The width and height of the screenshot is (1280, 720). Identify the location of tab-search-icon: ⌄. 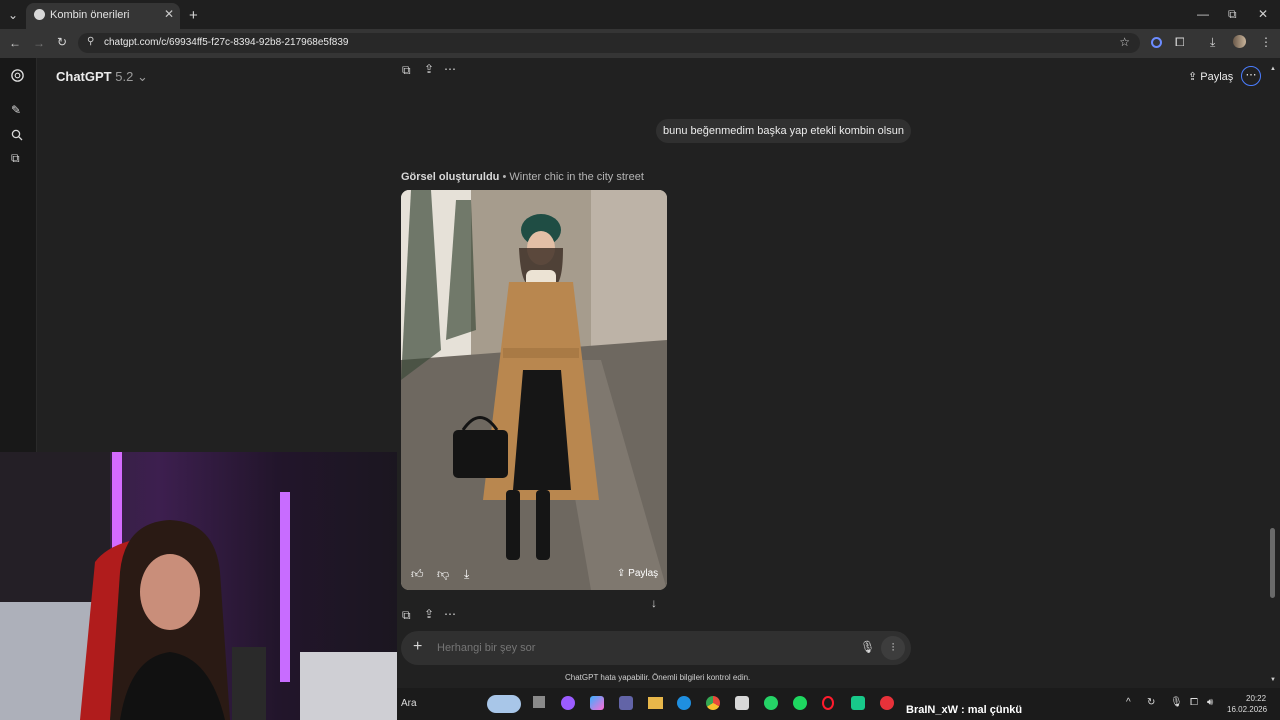
(13, 15).